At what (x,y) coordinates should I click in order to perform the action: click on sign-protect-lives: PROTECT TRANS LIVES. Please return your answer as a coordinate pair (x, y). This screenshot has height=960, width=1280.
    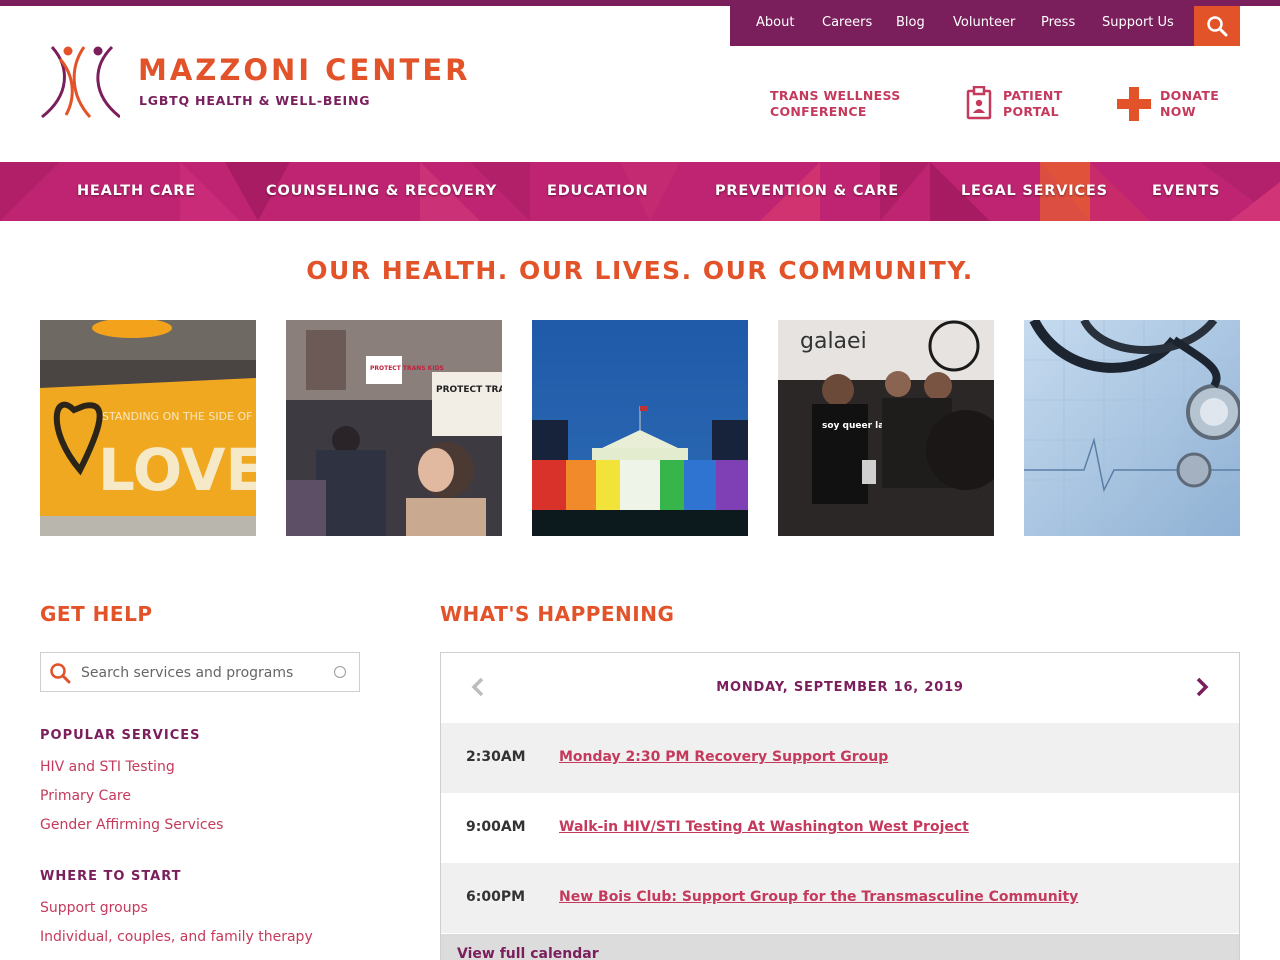
    Looking at the image, I should click on (469, 390).